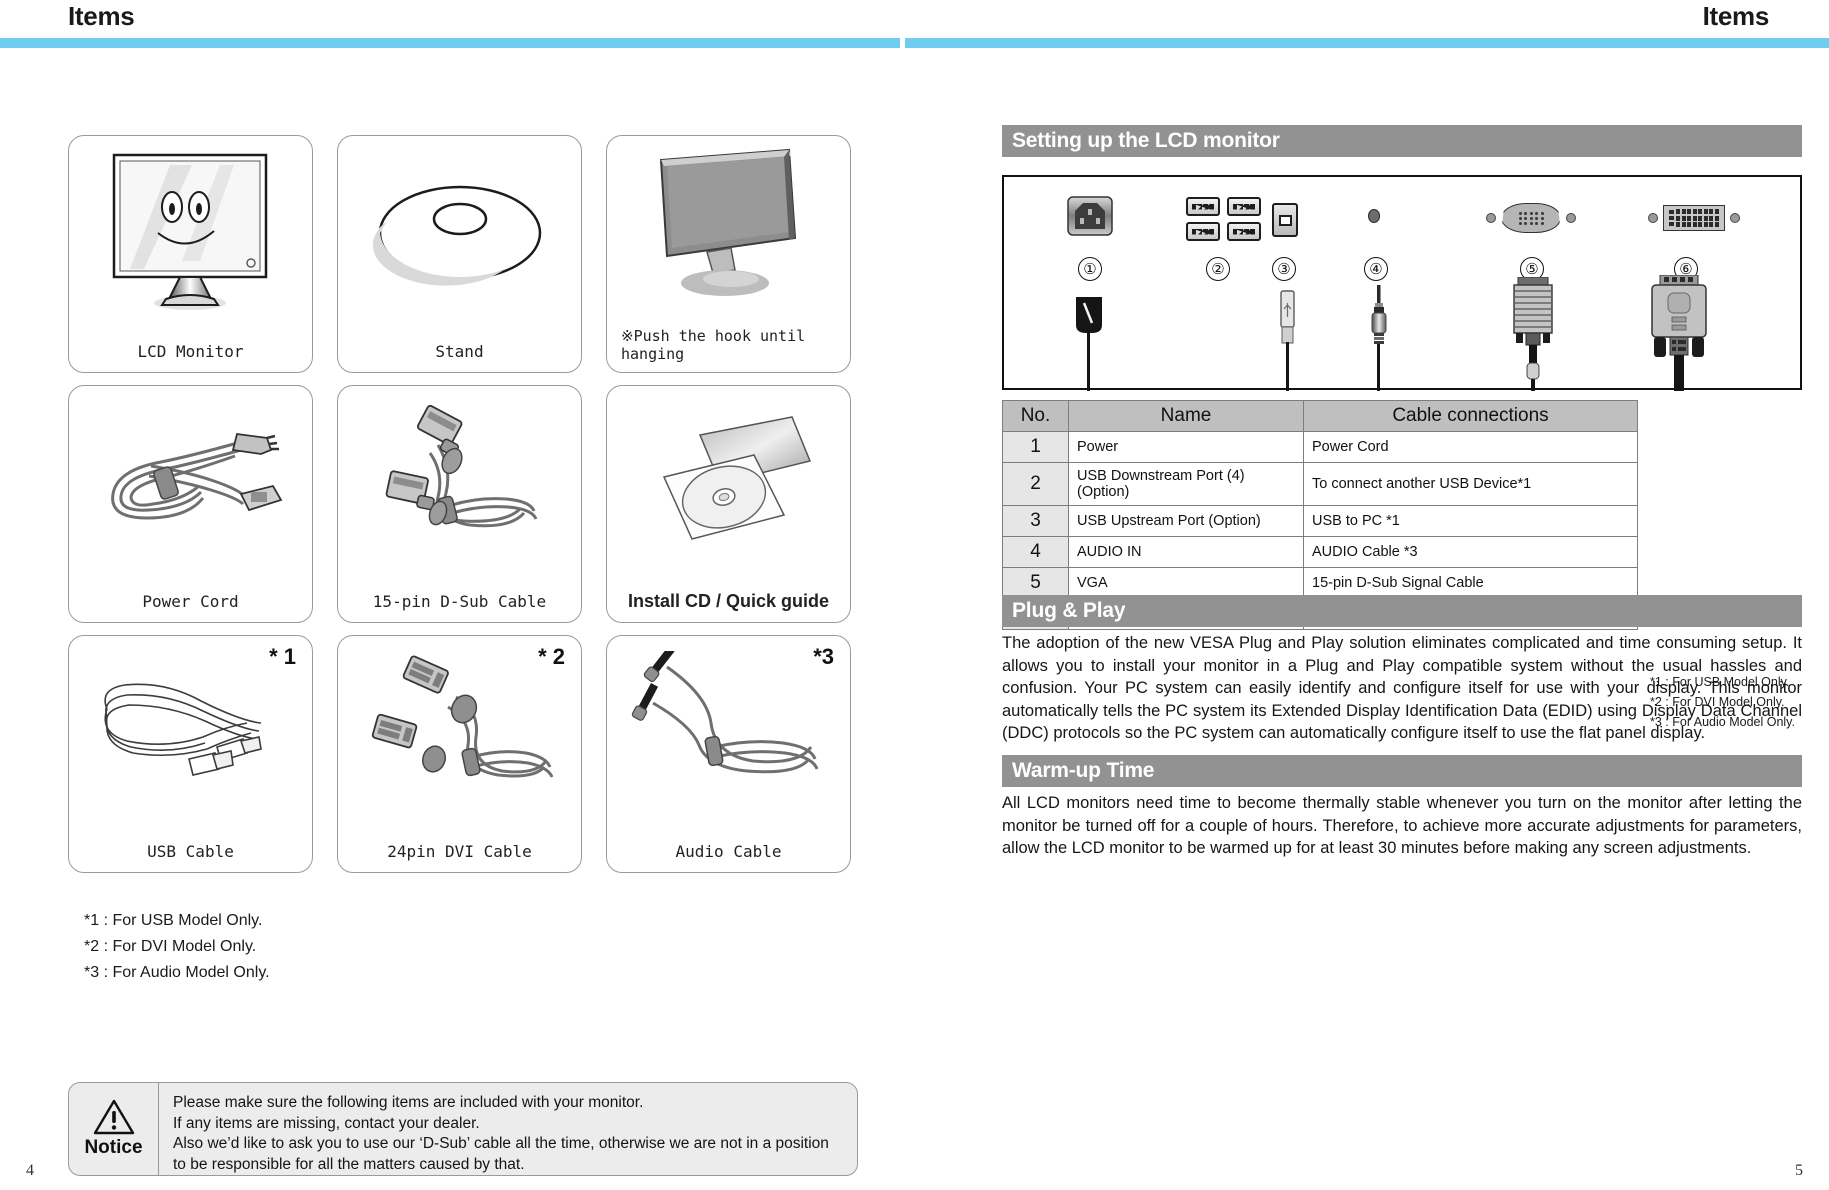  Describe the element at coordinates (1186, 484) in the screenshot. I see `cell-name: USB Downstream Port (4) (Option)` at that location.